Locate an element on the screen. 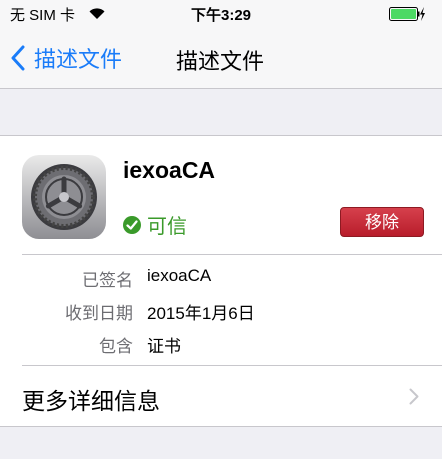  trust-status: 可信 is located at coordinates (155, 224).